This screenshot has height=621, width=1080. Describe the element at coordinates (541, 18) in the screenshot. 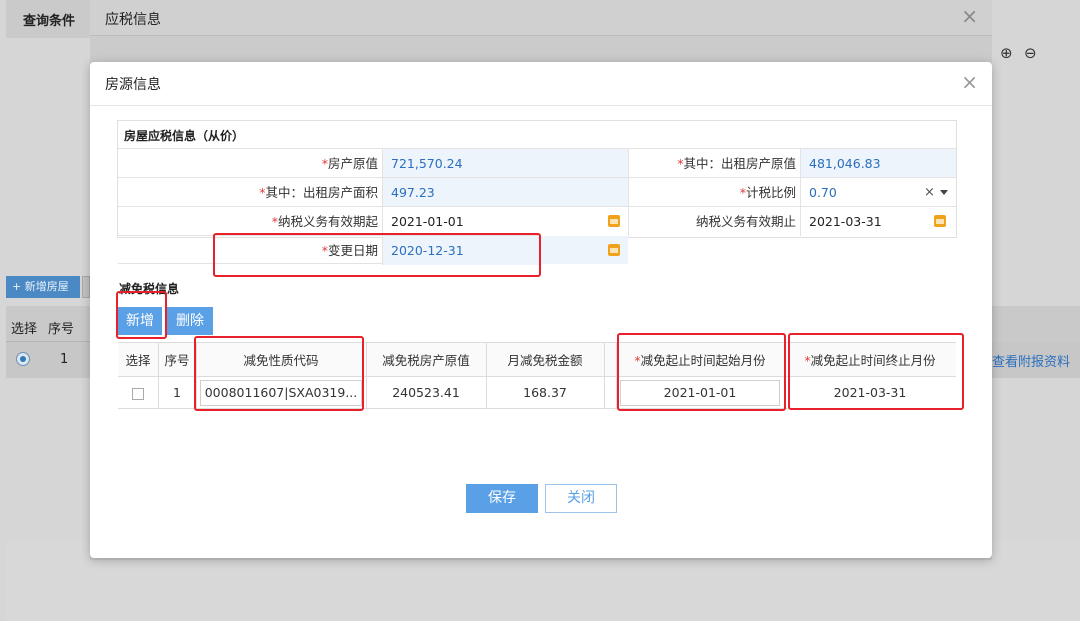

I see `tax-info-header: 应税信息 ×` at that location.